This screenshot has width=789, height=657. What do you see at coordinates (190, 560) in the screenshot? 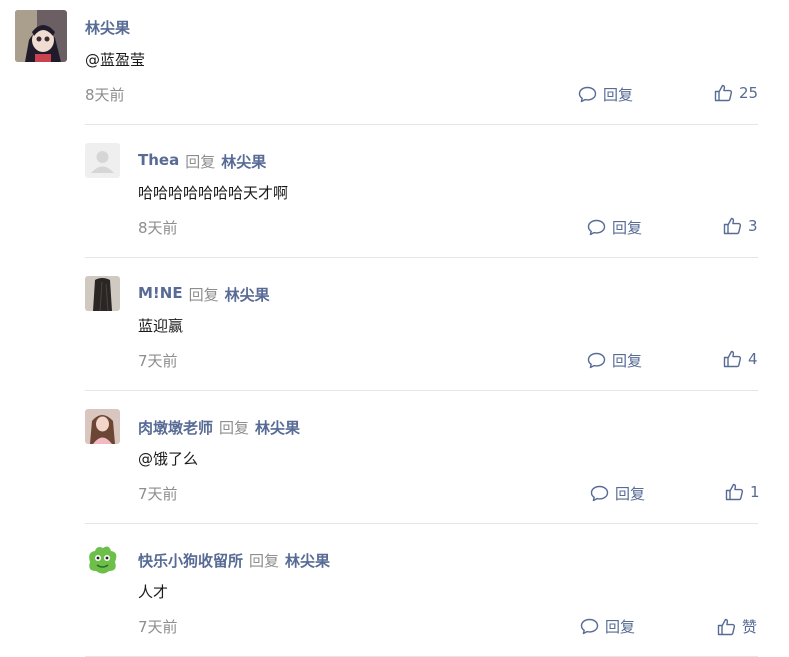
I see `reply-author: 快乐小狗收留所` at bounding box center [190, 560].